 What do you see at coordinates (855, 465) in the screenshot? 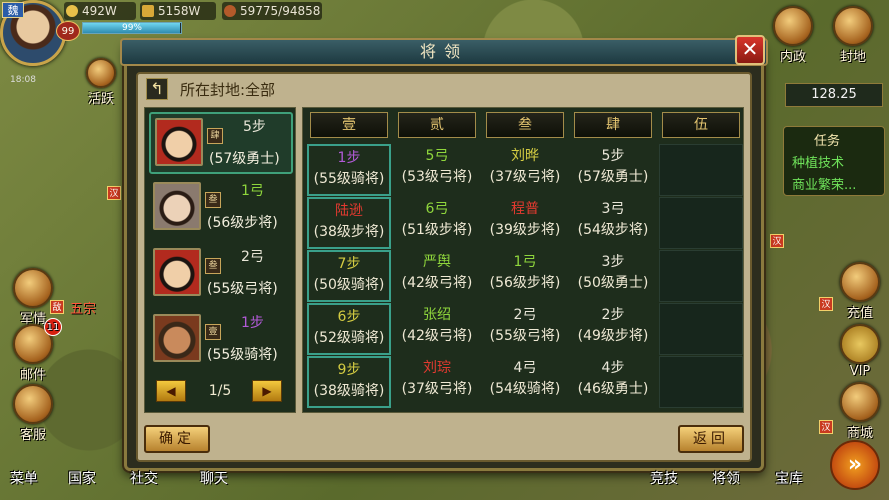
I see `expand-menu-icon: »` at bounding box center [855, 465].